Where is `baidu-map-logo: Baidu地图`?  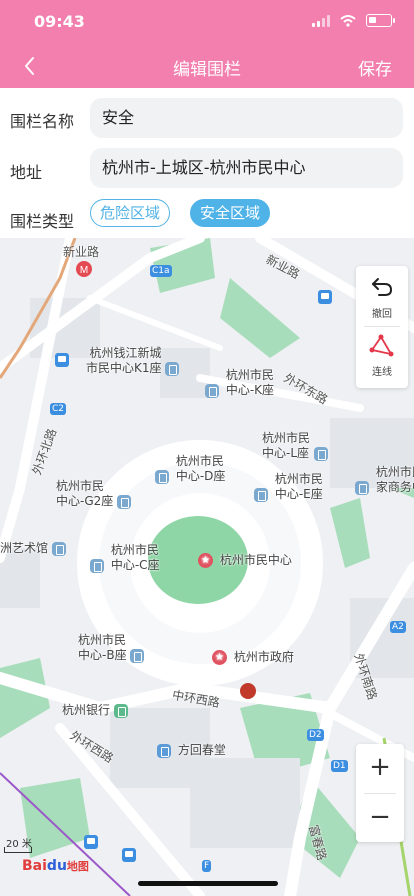 baidu-map-logo: Baidu地图 is located at coordinates (55, 866).